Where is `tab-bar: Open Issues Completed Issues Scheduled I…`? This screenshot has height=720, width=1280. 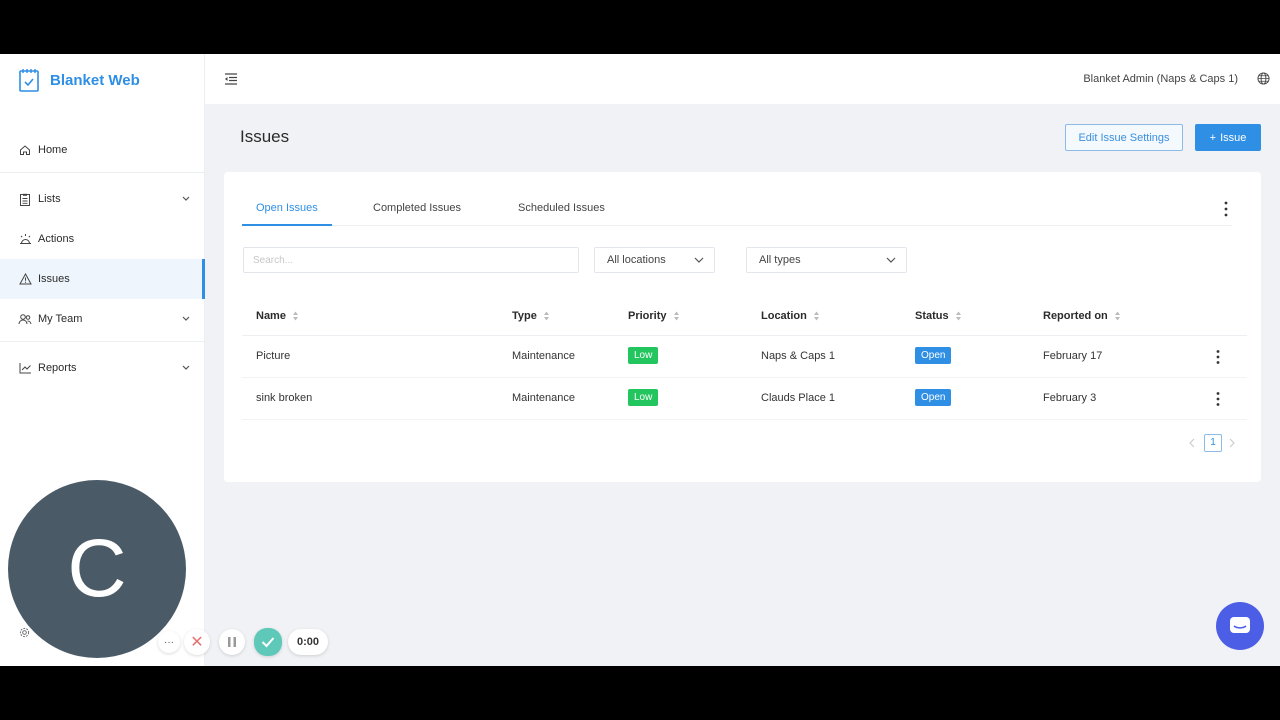
tab-bar: Open Issues Completed Issues Scheduled I… is located at coordinates (737, 211).